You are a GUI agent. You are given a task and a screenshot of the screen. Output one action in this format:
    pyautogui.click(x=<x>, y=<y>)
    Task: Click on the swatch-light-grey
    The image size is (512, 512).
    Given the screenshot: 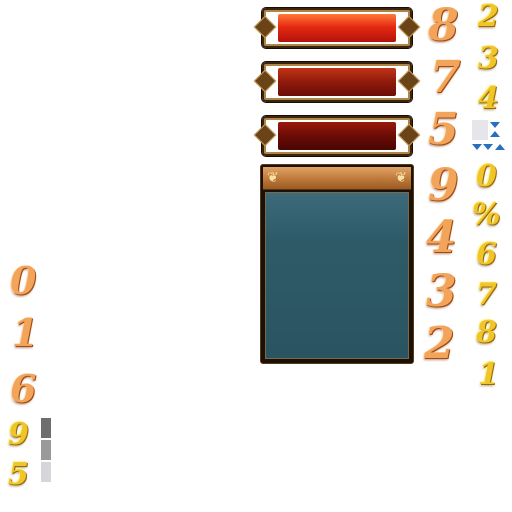 What is the action you would take?
    pyautogui.click(x=46, y=472)
    